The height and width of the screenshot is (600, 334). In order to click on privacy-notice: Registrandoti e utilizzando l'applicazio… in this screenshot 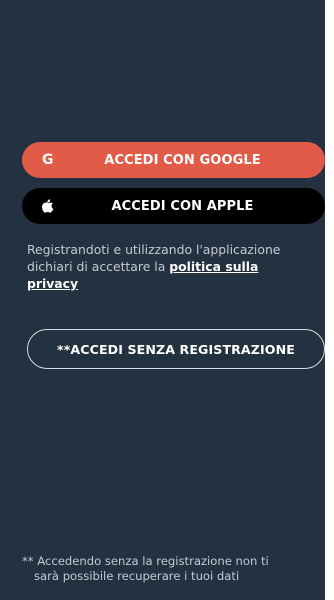, I will do `click(174, 266)`.